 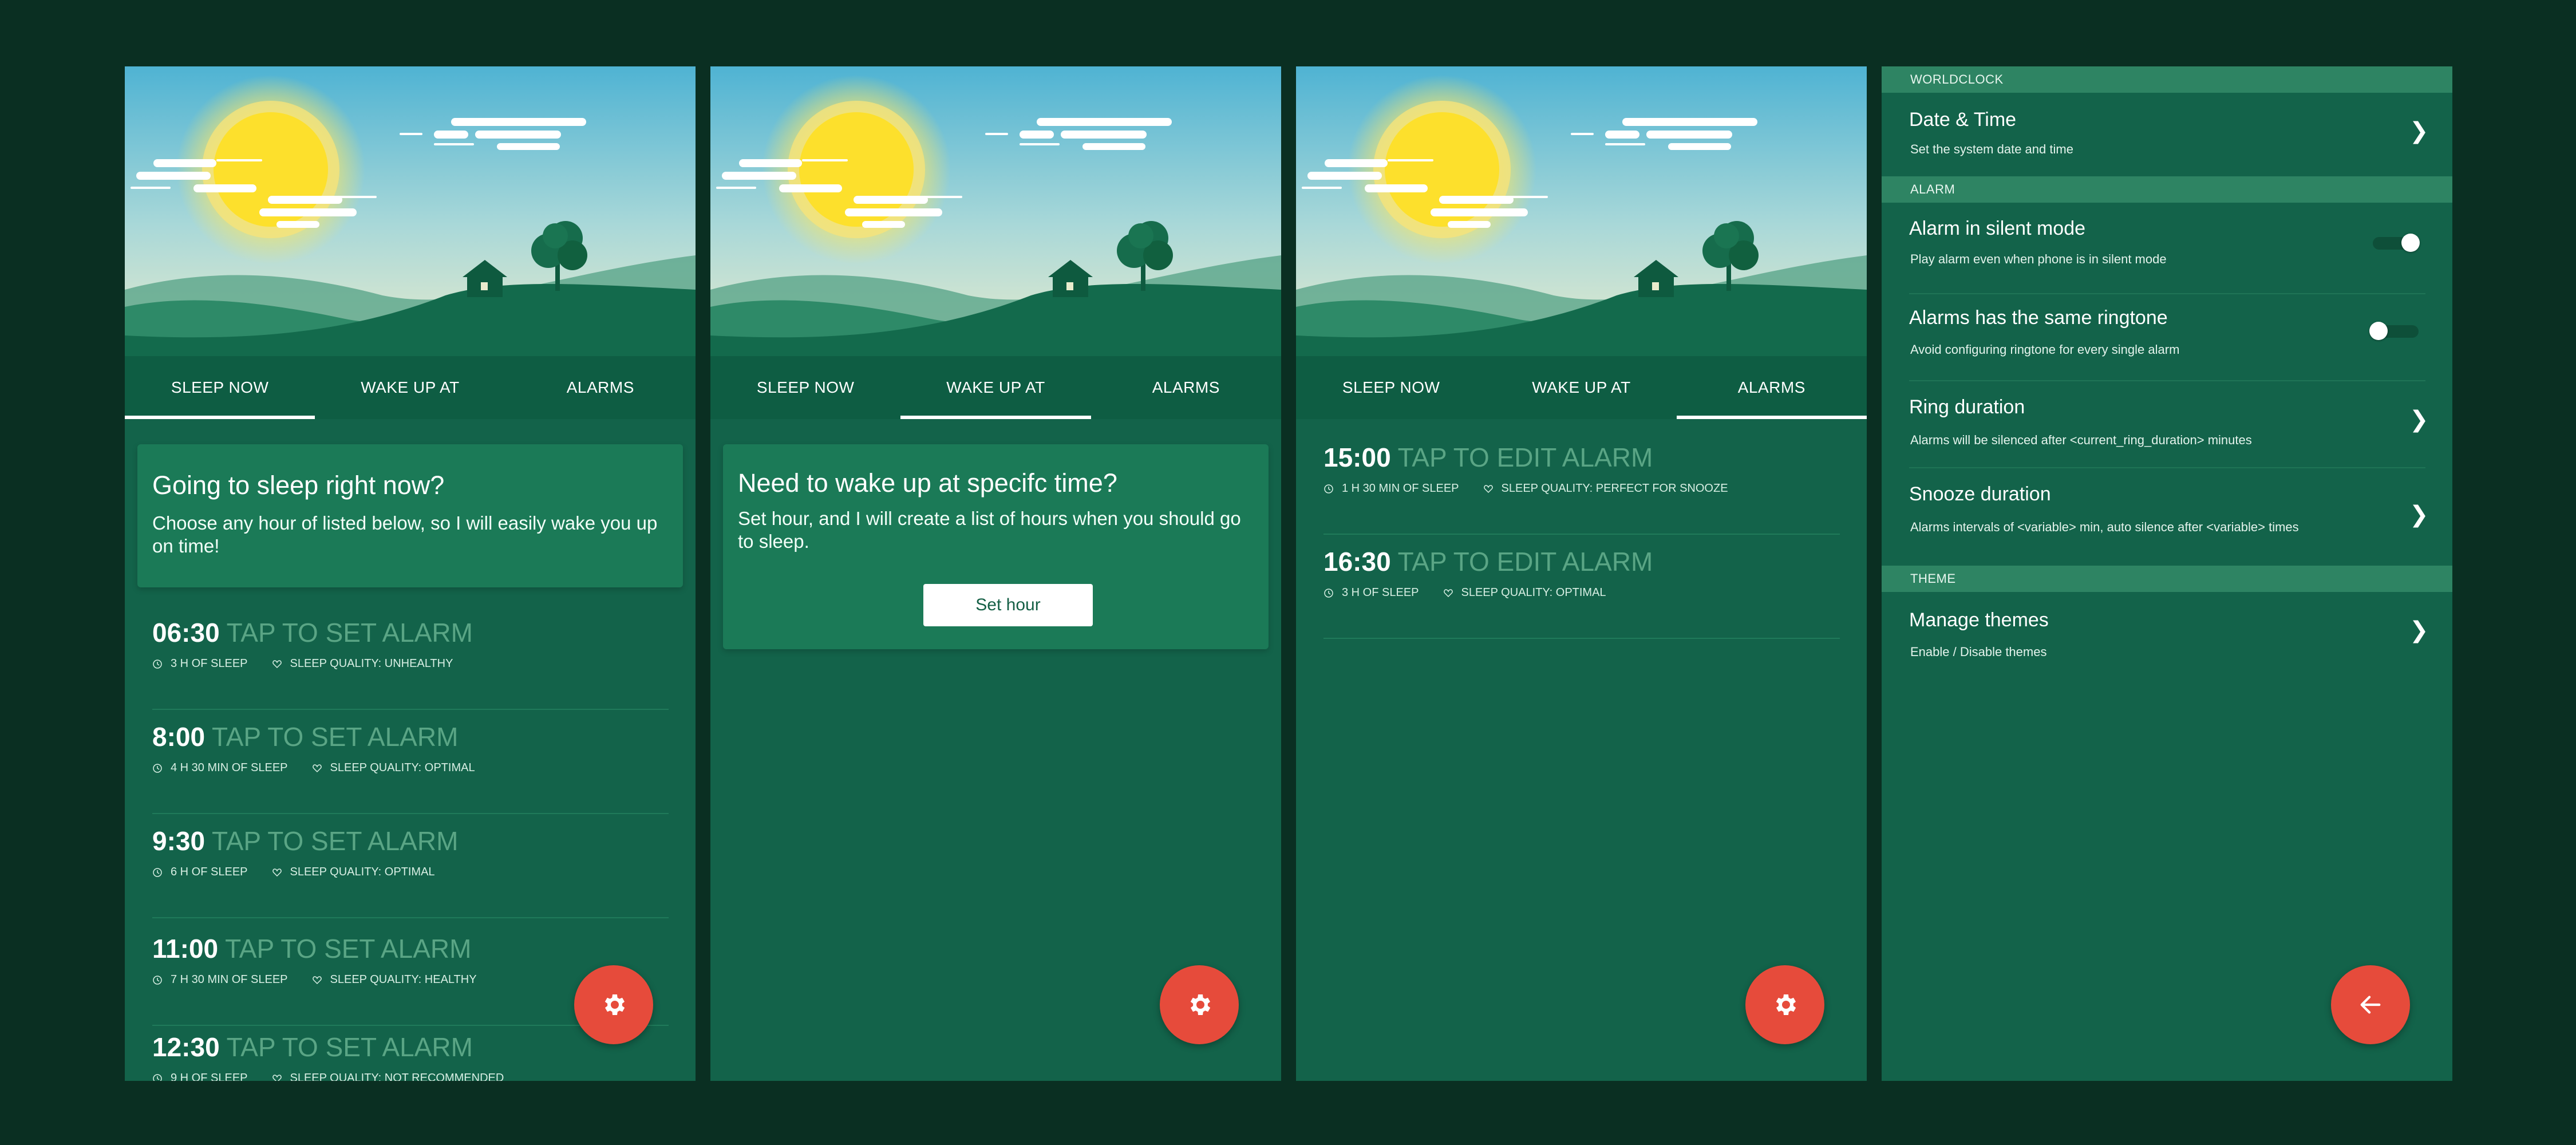 I want to click on landscape-illustration, so click(x=410, y=211).